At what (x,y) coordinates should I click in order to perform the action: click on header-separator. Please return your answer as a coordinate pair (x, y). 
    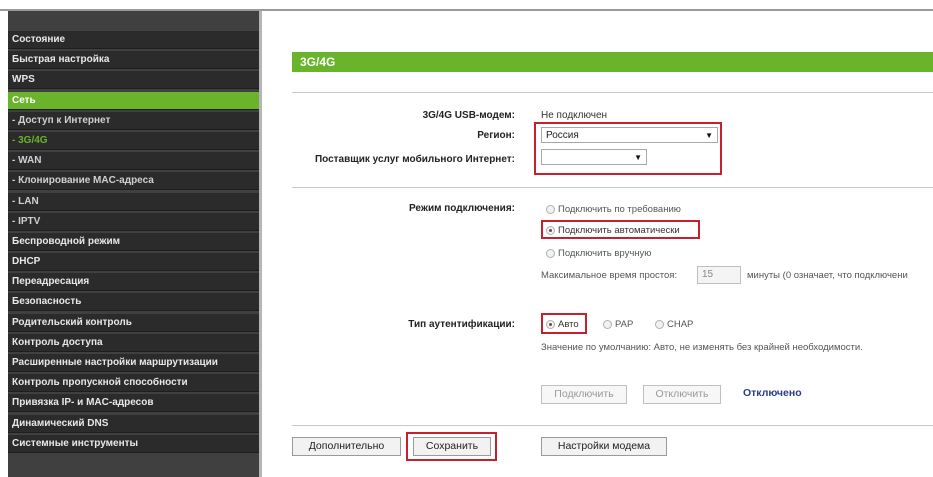
    Looking at the image, I should click on (612, 92).